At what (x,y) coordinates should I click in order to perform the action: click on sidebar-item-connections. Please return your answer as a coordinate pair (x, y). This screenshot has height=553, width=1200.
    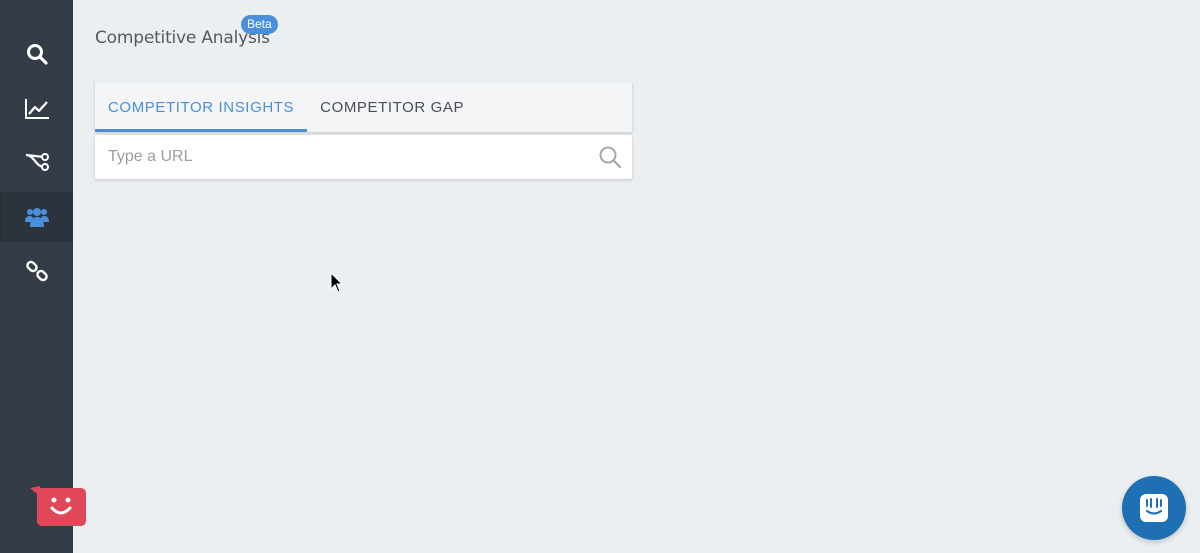
    Looking at the image, I should click on (36, 162).